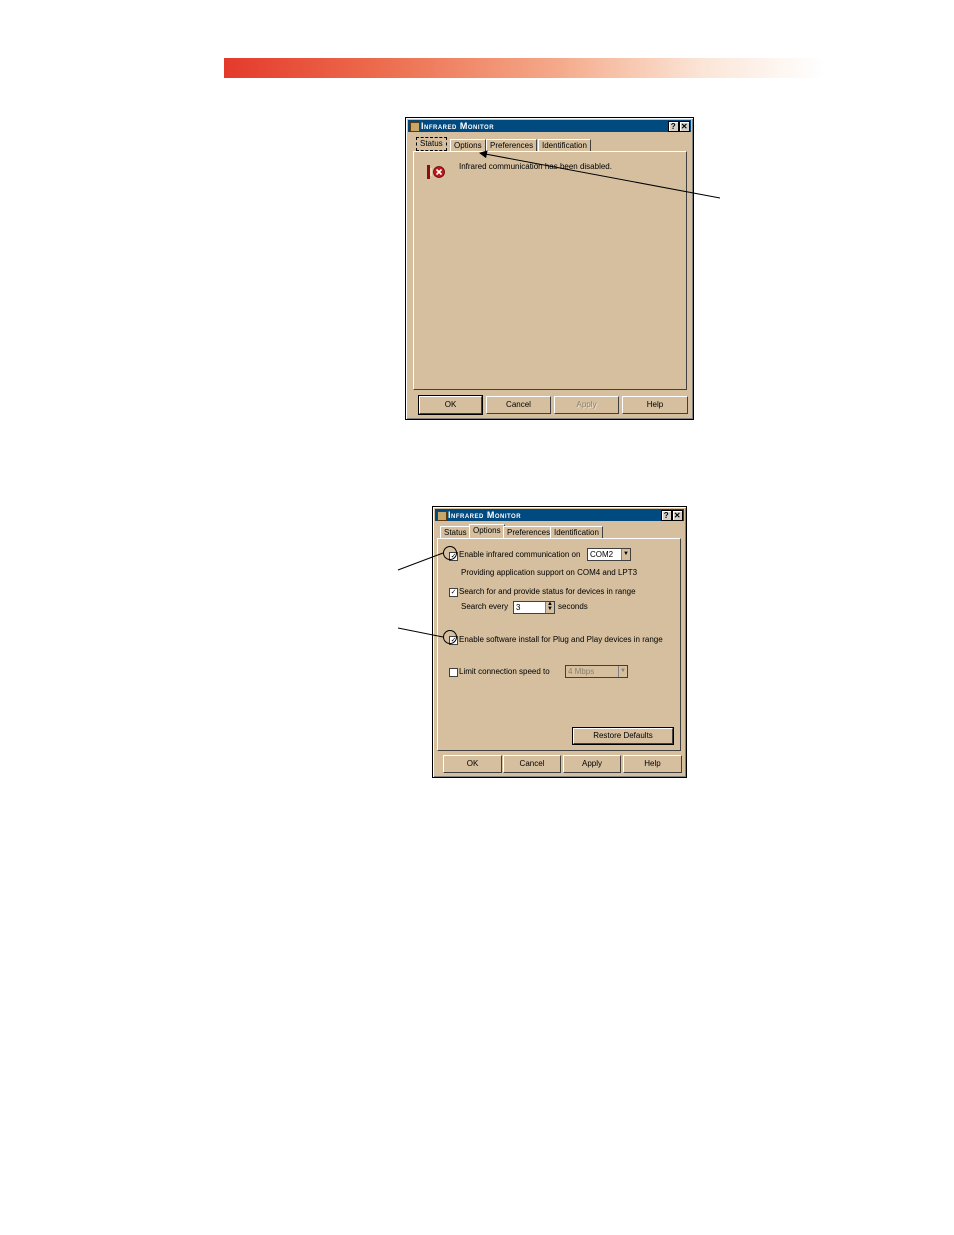 This screenshot has width=954, height=1235. Describe the element at coordinates (420, 632) in the screenshot. I see `callout-line-pnp` at that location.